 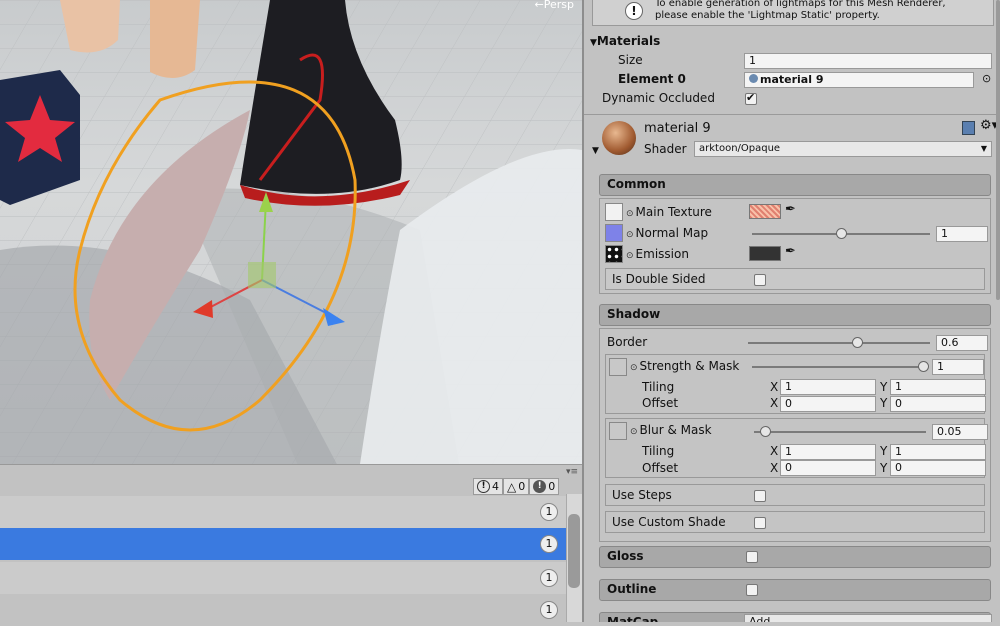 I want to click on main-texture-slot, so click(x=614, y=212).